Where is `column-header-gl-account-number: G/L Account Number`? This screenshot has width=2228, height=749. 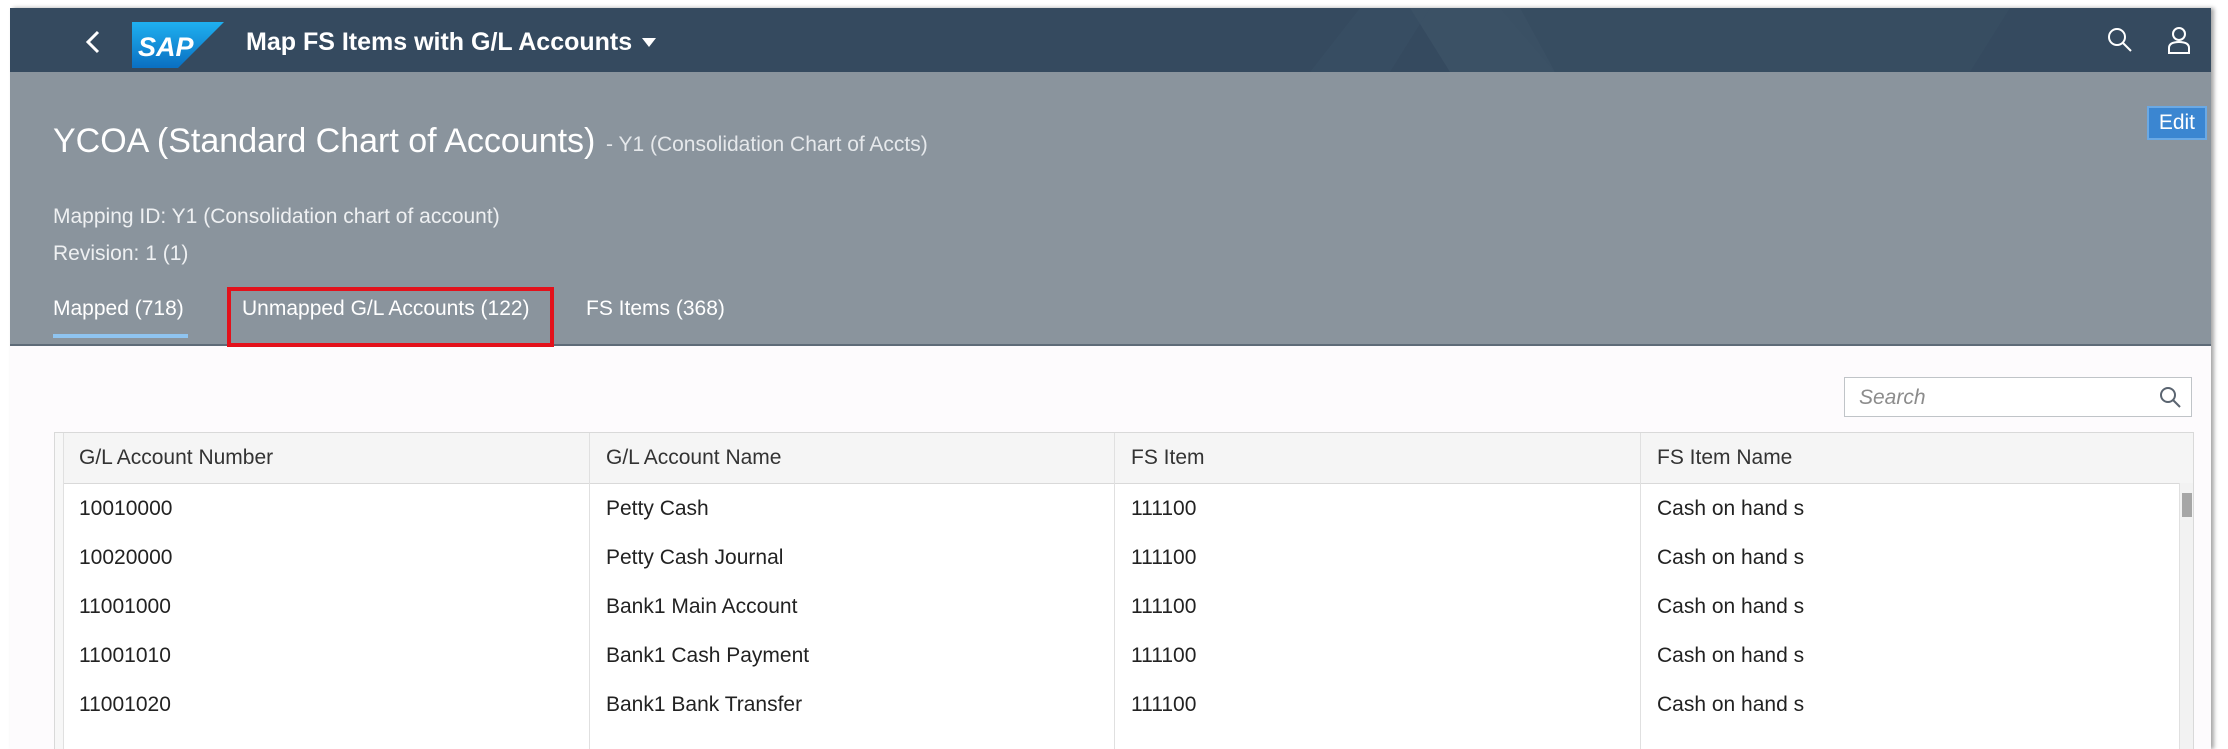 column-header-gl-account-number: G/L Account Number is located at coordinates (168, 458).